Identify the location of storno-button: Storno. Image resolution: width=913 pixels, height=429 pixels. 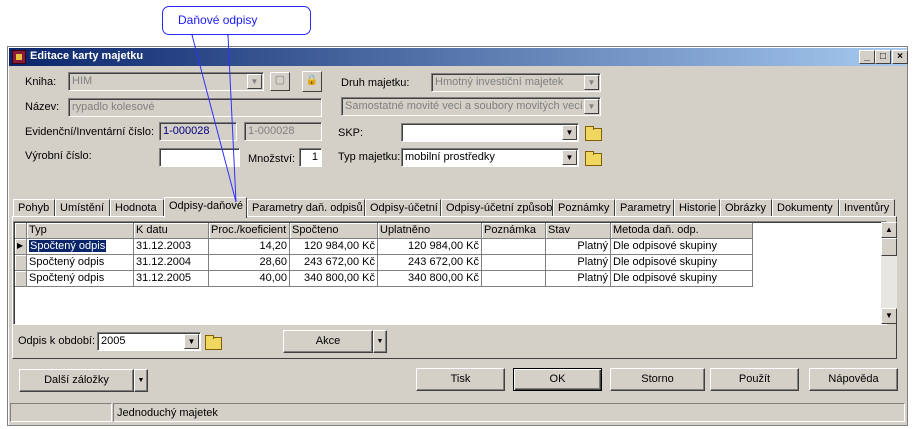
(657, 379).